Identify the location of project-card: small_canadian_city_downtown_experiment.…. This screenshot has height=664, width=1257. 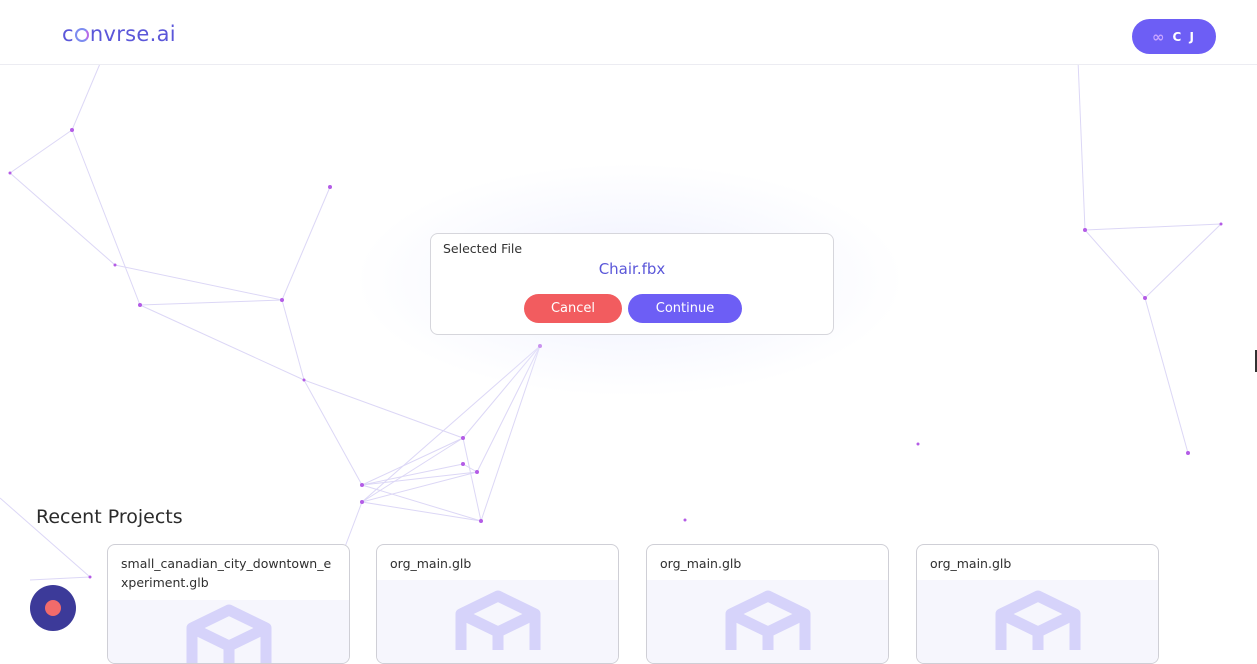
(228, 604).